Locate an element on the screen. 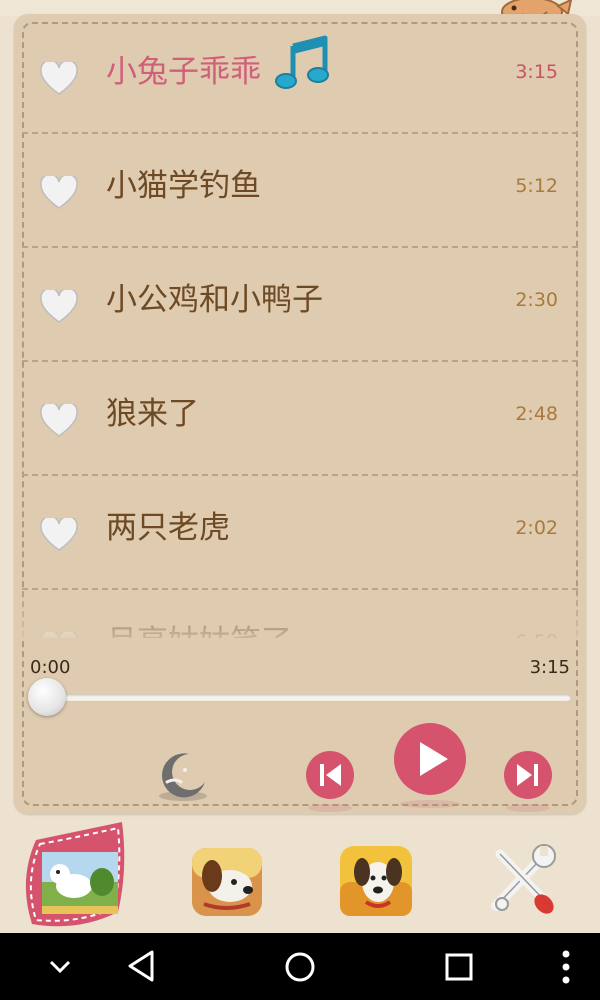  elapsed-time: 0:00 is located at coordinates (50, 667).